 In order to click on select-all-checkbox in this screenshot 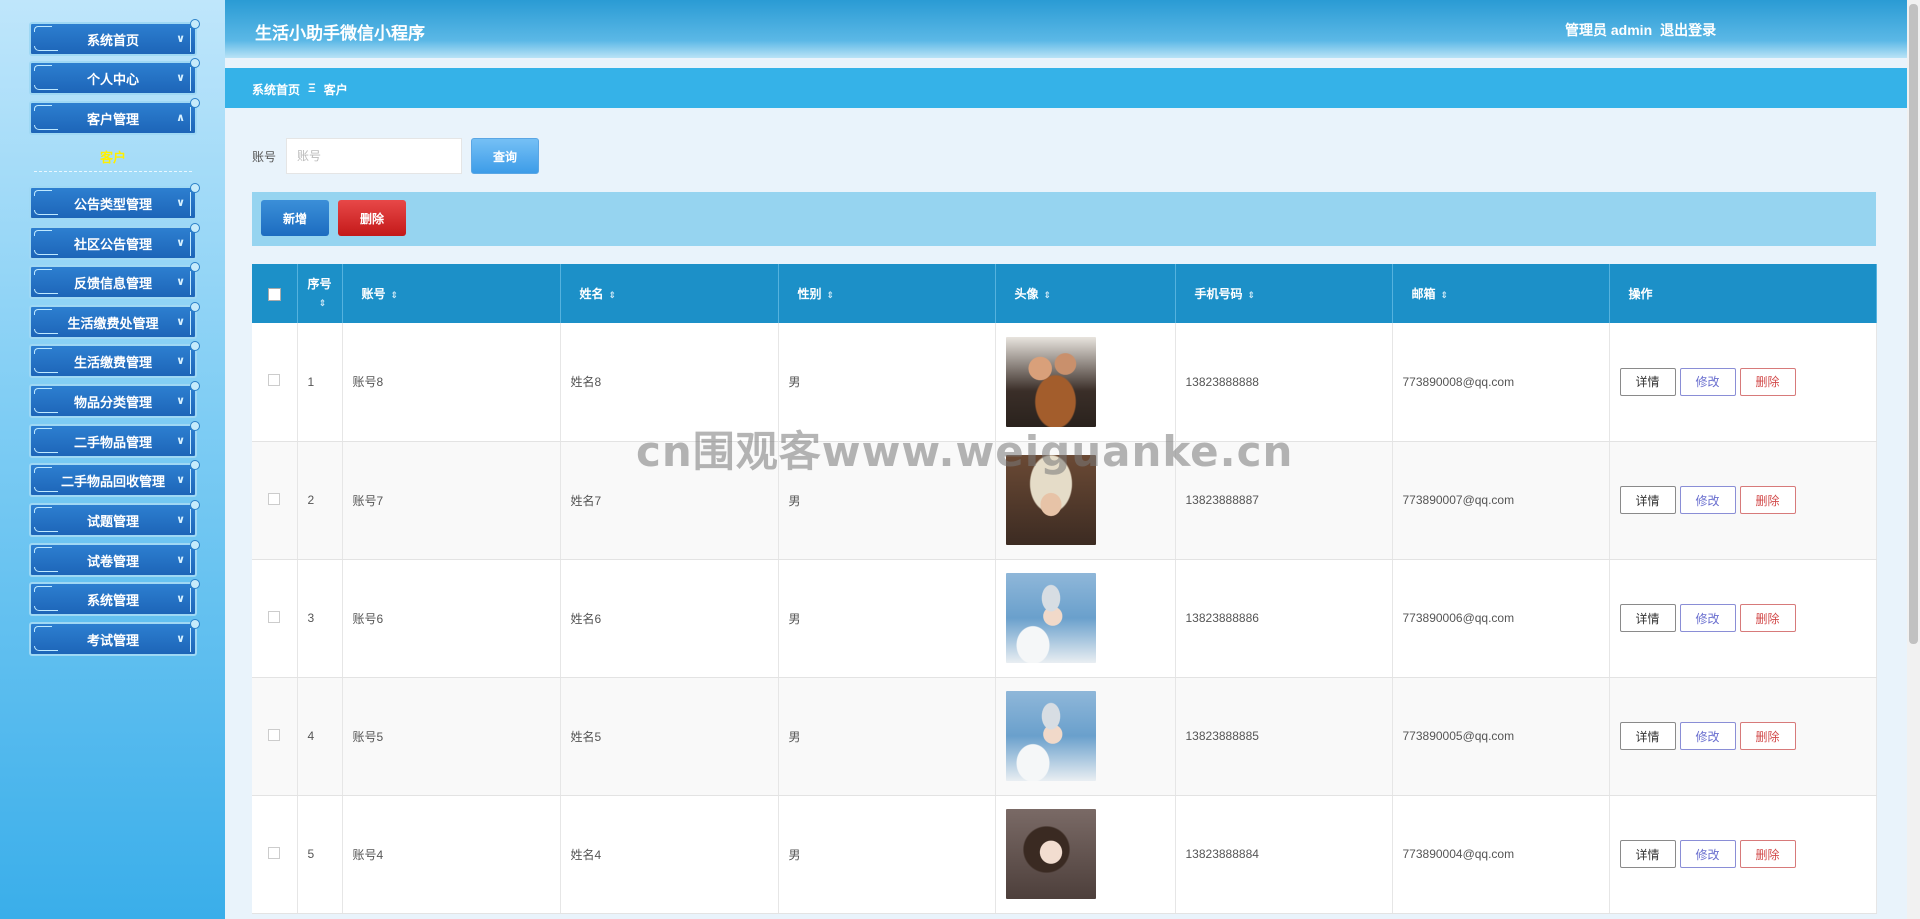, I will do `click(274, 294)`.